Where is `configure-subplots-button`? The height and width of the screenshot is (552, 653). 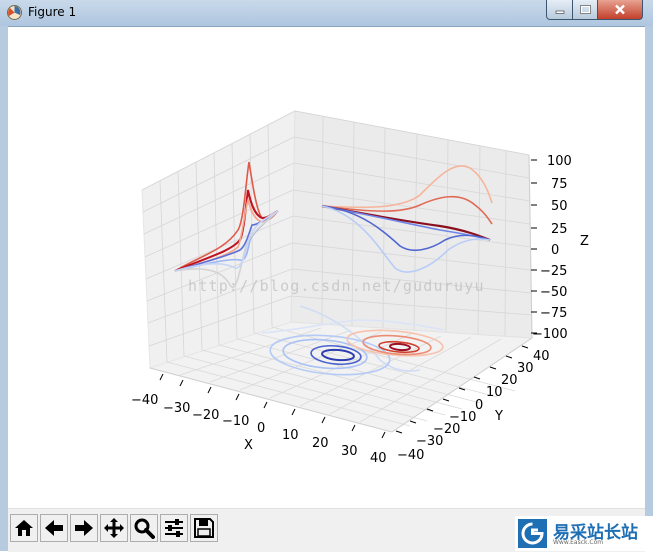
configure-subplots-button is located at coordinates (174, 528).